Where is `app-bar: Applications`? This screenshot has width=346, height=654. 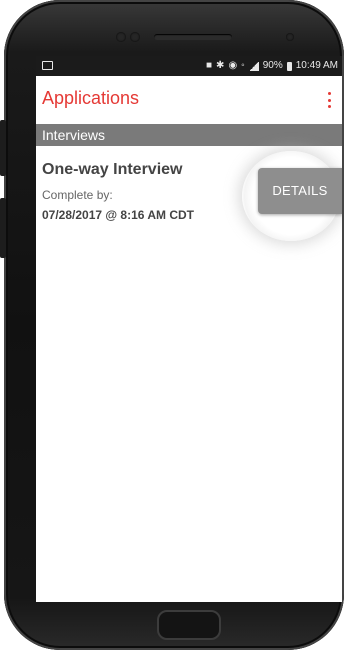
app-bar: Applications is located at coordinates (189, 100).